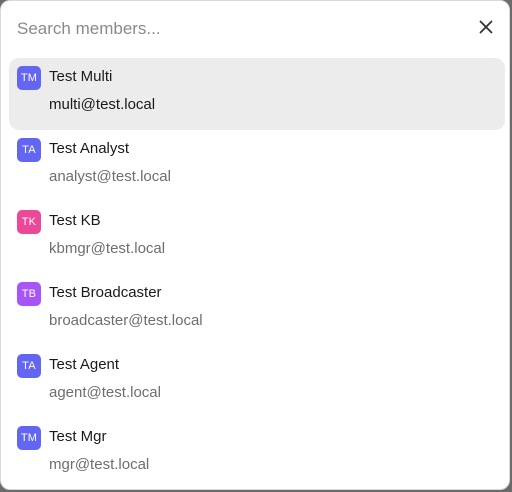  Describe the element at coordinates (99, 464) in the screenshot. I see `member-email: mgr@test.local` at that location.